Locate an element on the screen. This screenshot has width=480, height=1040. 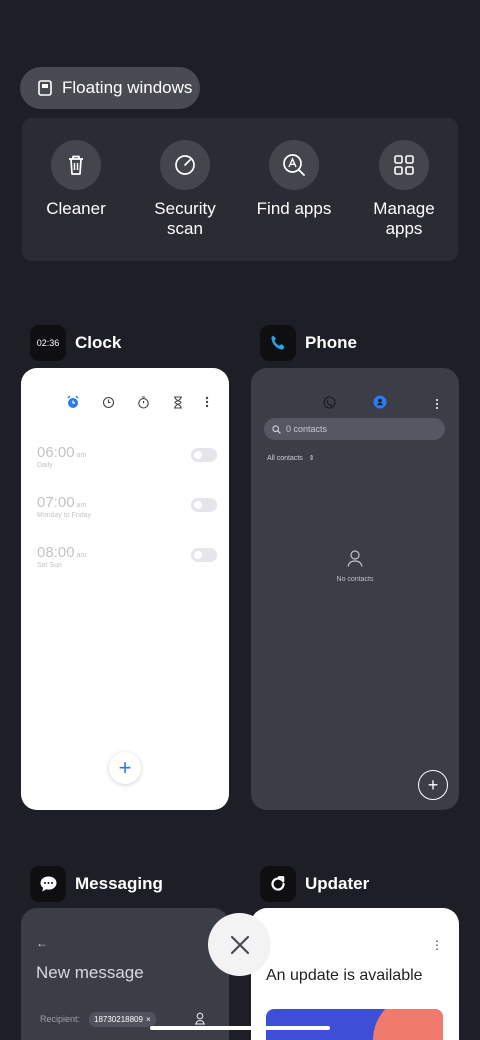
floating-windows-button: Floating windows is located at coordinates (110, 88).